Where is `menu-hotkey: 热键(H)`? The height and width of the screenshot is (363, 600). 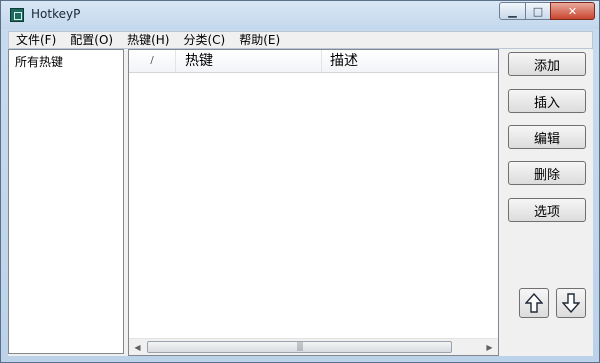
menu-hotkey: 热键(H) is located at coordinates (148, 40).